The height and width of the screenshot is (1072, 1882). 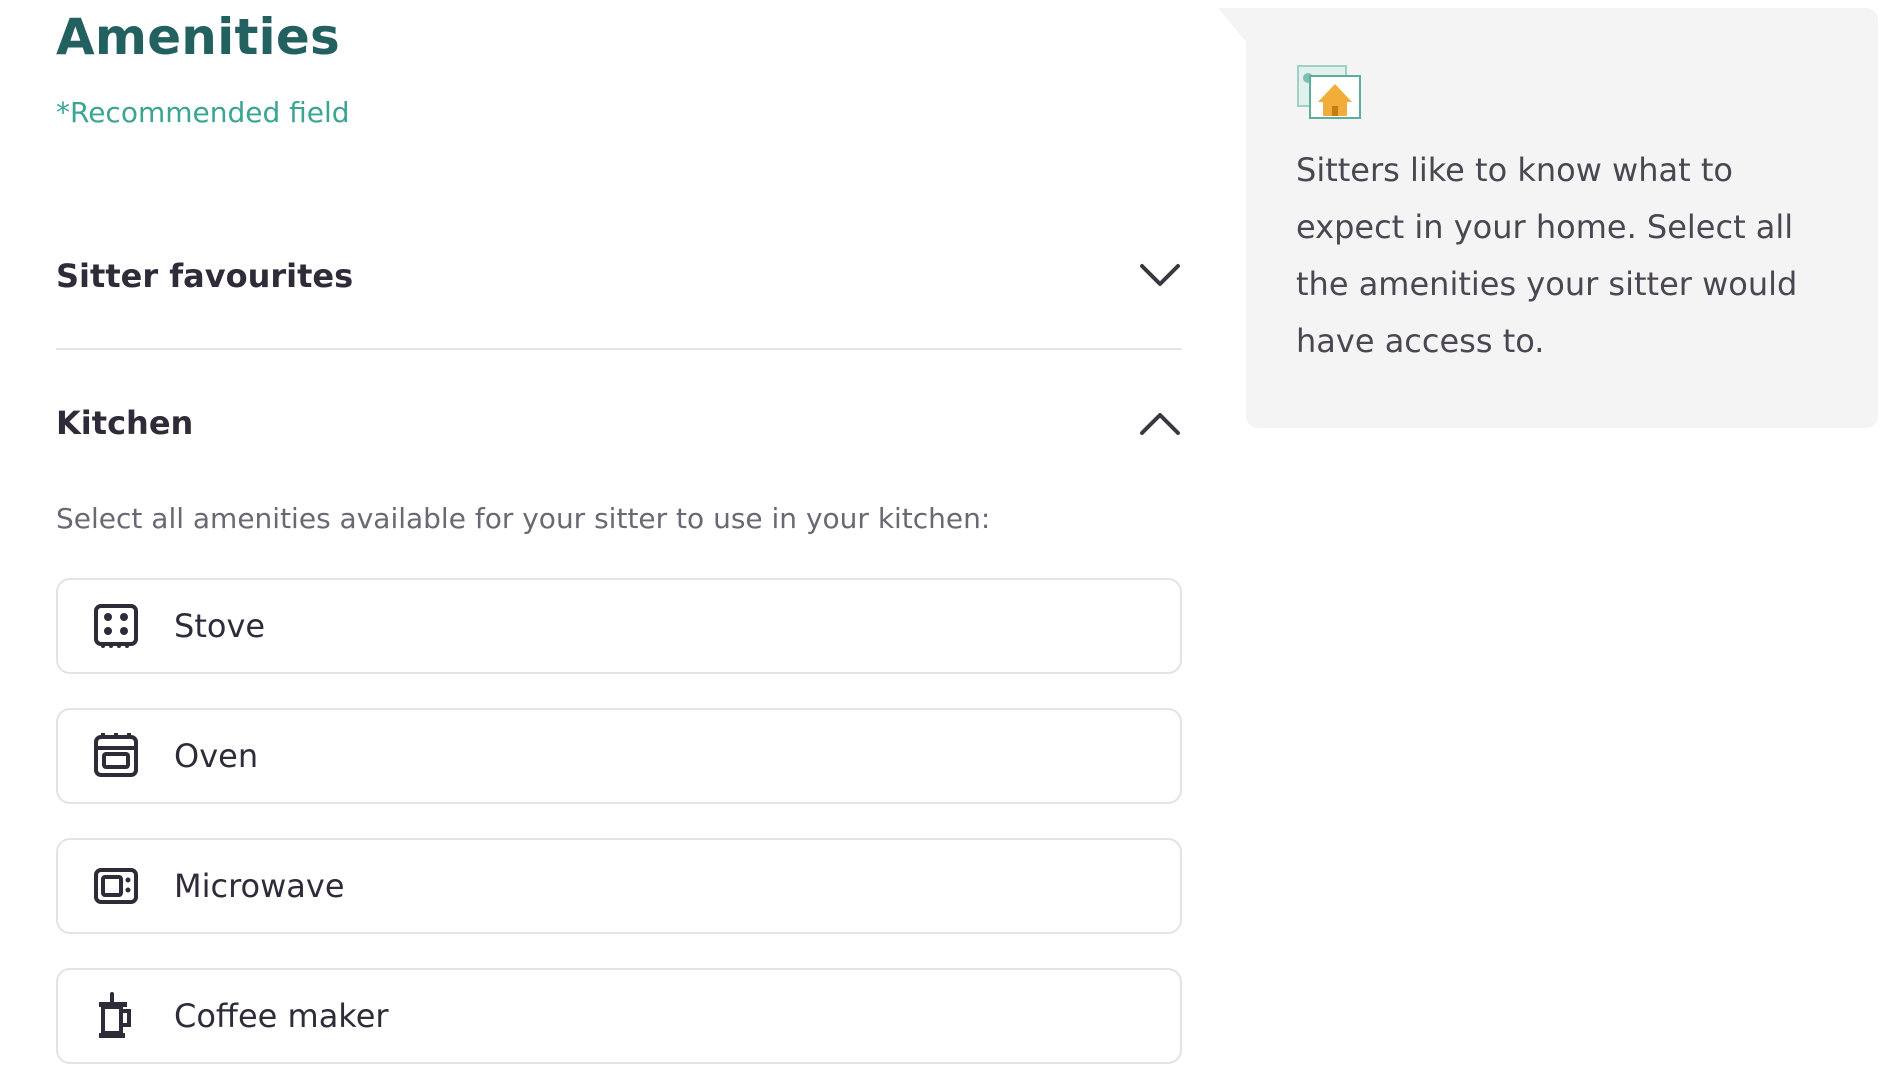 What do you see at coordinates (619, 1016) in the screenshot?
I see `amenity-option-coffee-maker: Coffee maker` at bounding box center [619, 1016].